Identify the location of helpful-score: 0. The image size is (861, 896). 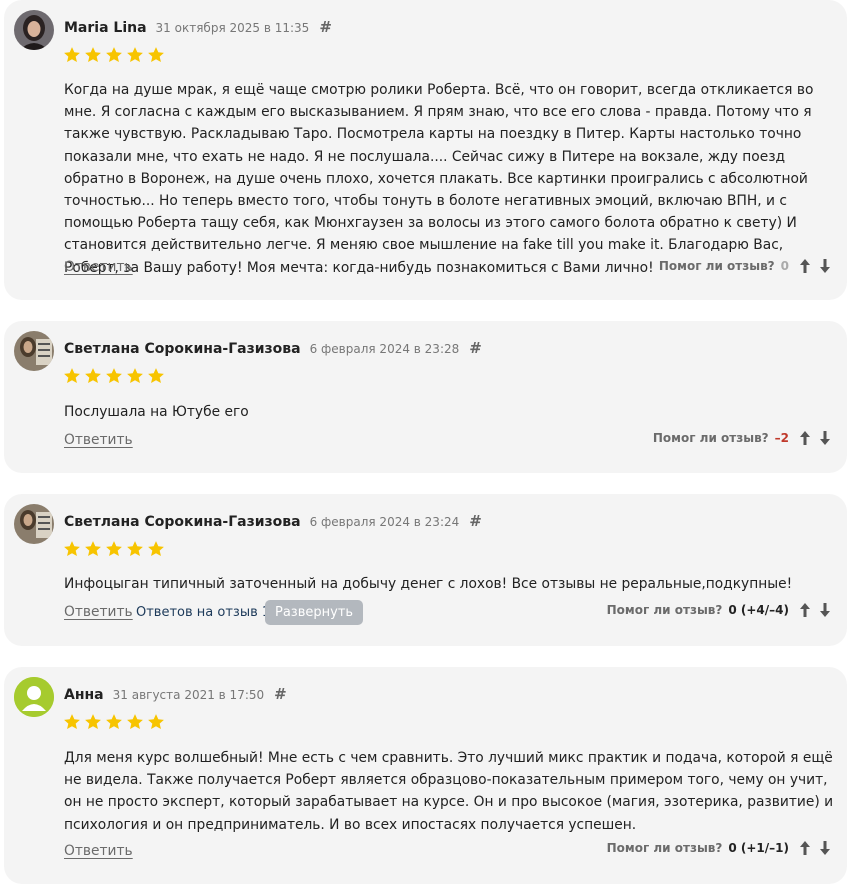
(784, 266).